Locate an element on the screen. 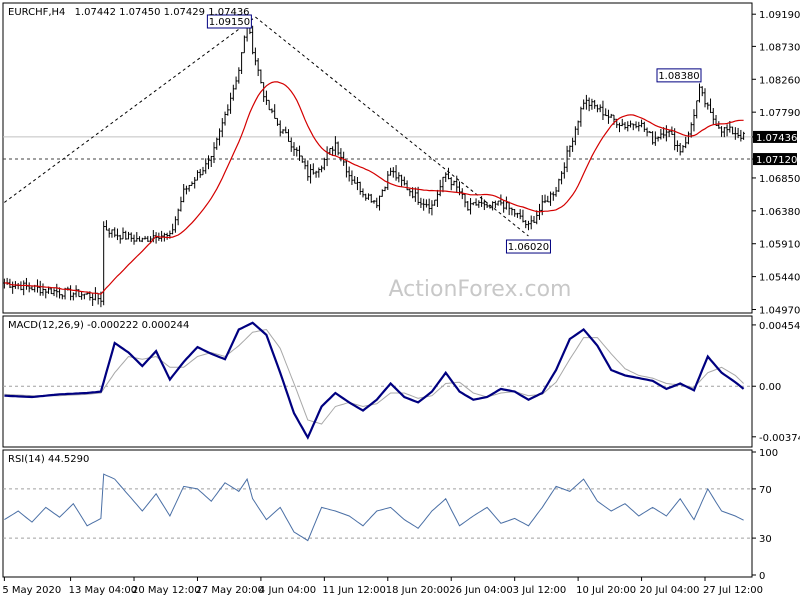 This screenshot has width=800, height=600. symbol-label: EURCHF,H4 is located at coordinates (36, 12).